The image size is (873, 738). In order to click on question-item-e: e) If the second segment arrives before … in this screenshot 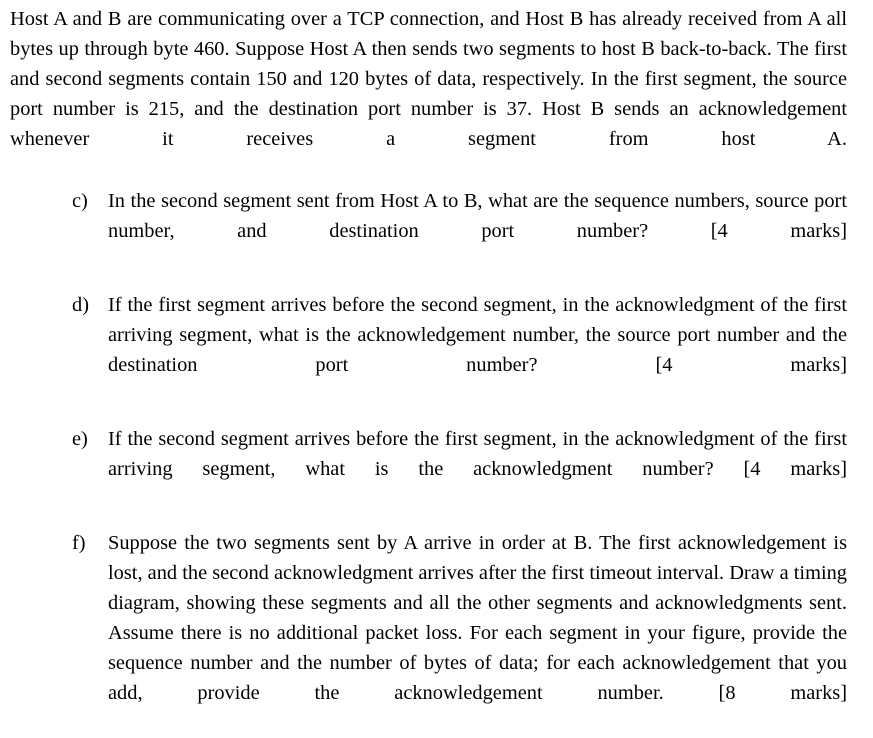, I will do `click(428, 469)`.